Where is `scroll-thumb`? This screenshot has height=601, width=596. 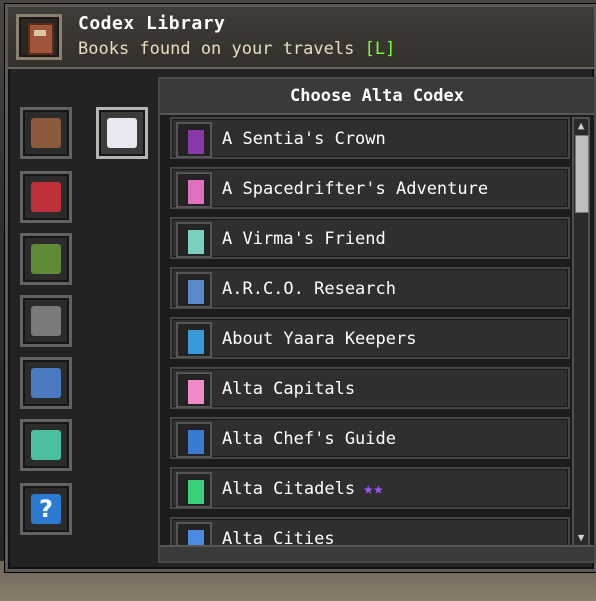
scroll-thumb is located at coordinates (582, 174).